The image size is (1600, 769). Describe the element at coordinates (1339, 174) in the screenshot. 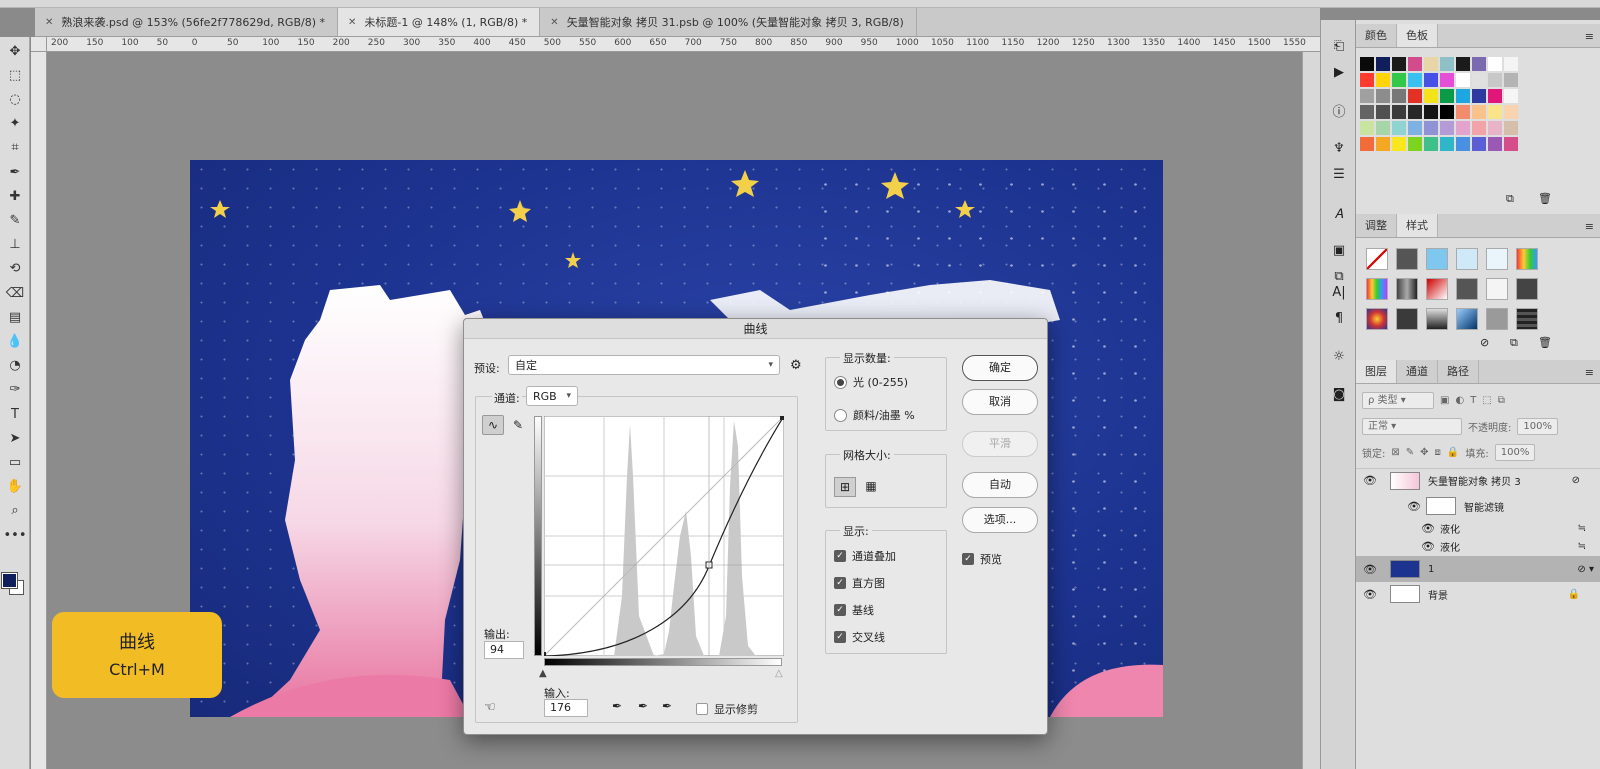

I see `adjust-sliders-icon: ☰` at that location.